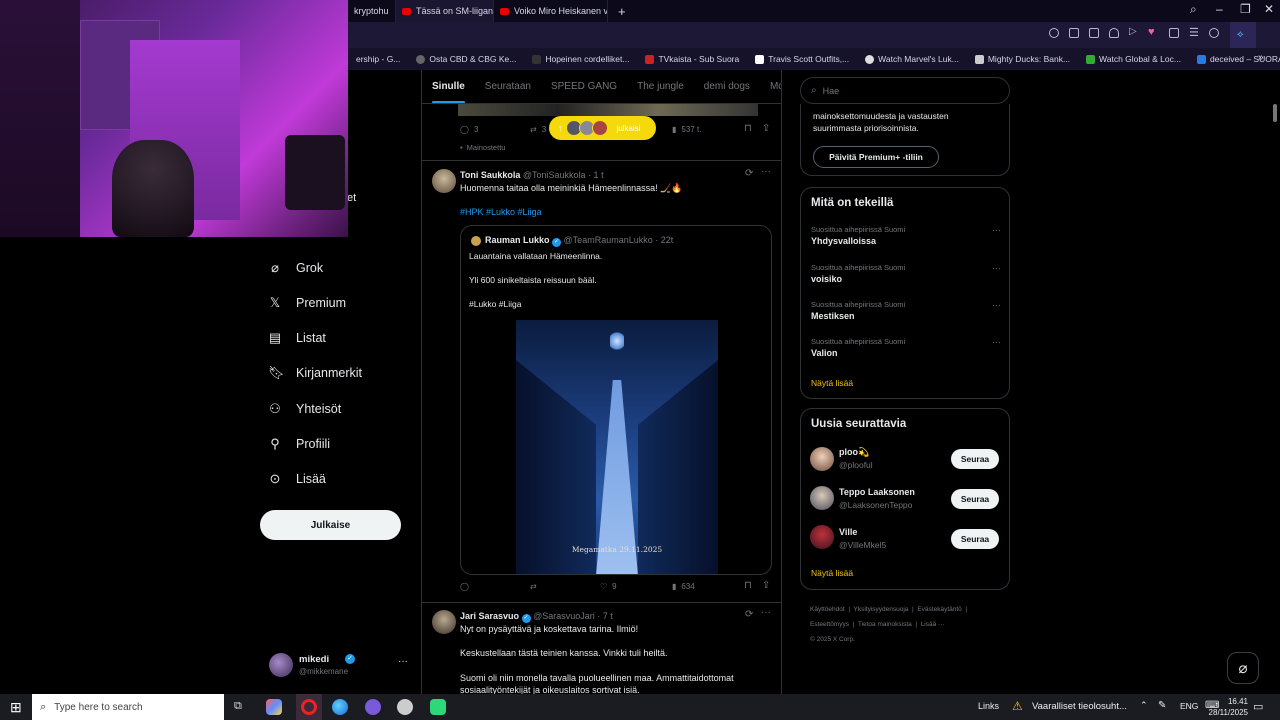 The width and height of the screenshot is (1280, 720). I want to click on search-tabs-icon: ⌕, so click(1193, 9).